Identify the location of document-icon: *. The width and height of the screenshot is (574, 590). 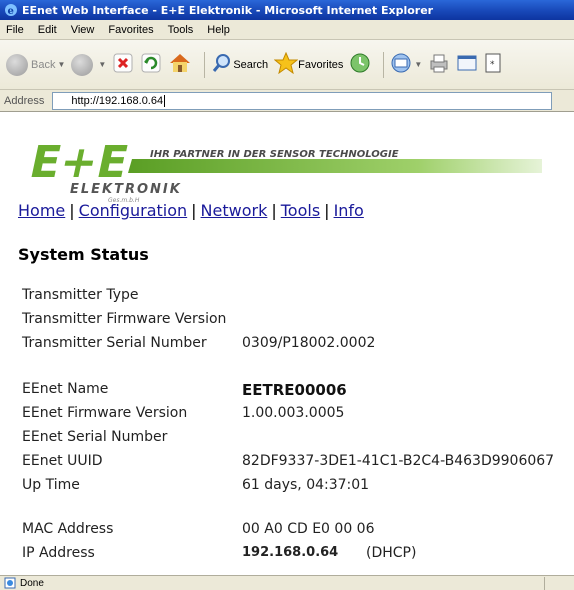
(493, 64).